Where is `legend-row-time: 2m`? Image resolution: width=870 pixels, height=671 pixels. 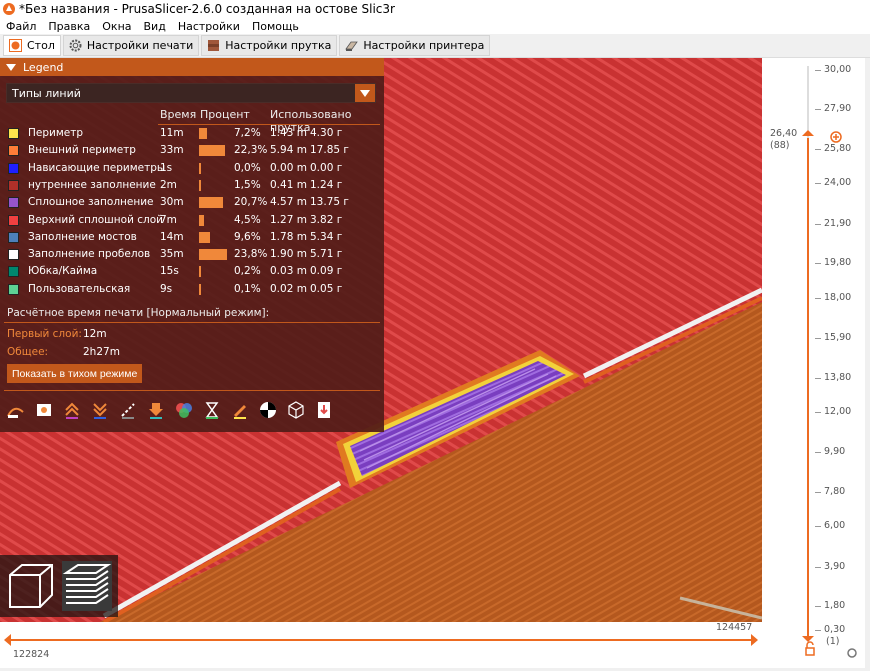 legend-row-time: 2m is located at coordinates (168, 184).